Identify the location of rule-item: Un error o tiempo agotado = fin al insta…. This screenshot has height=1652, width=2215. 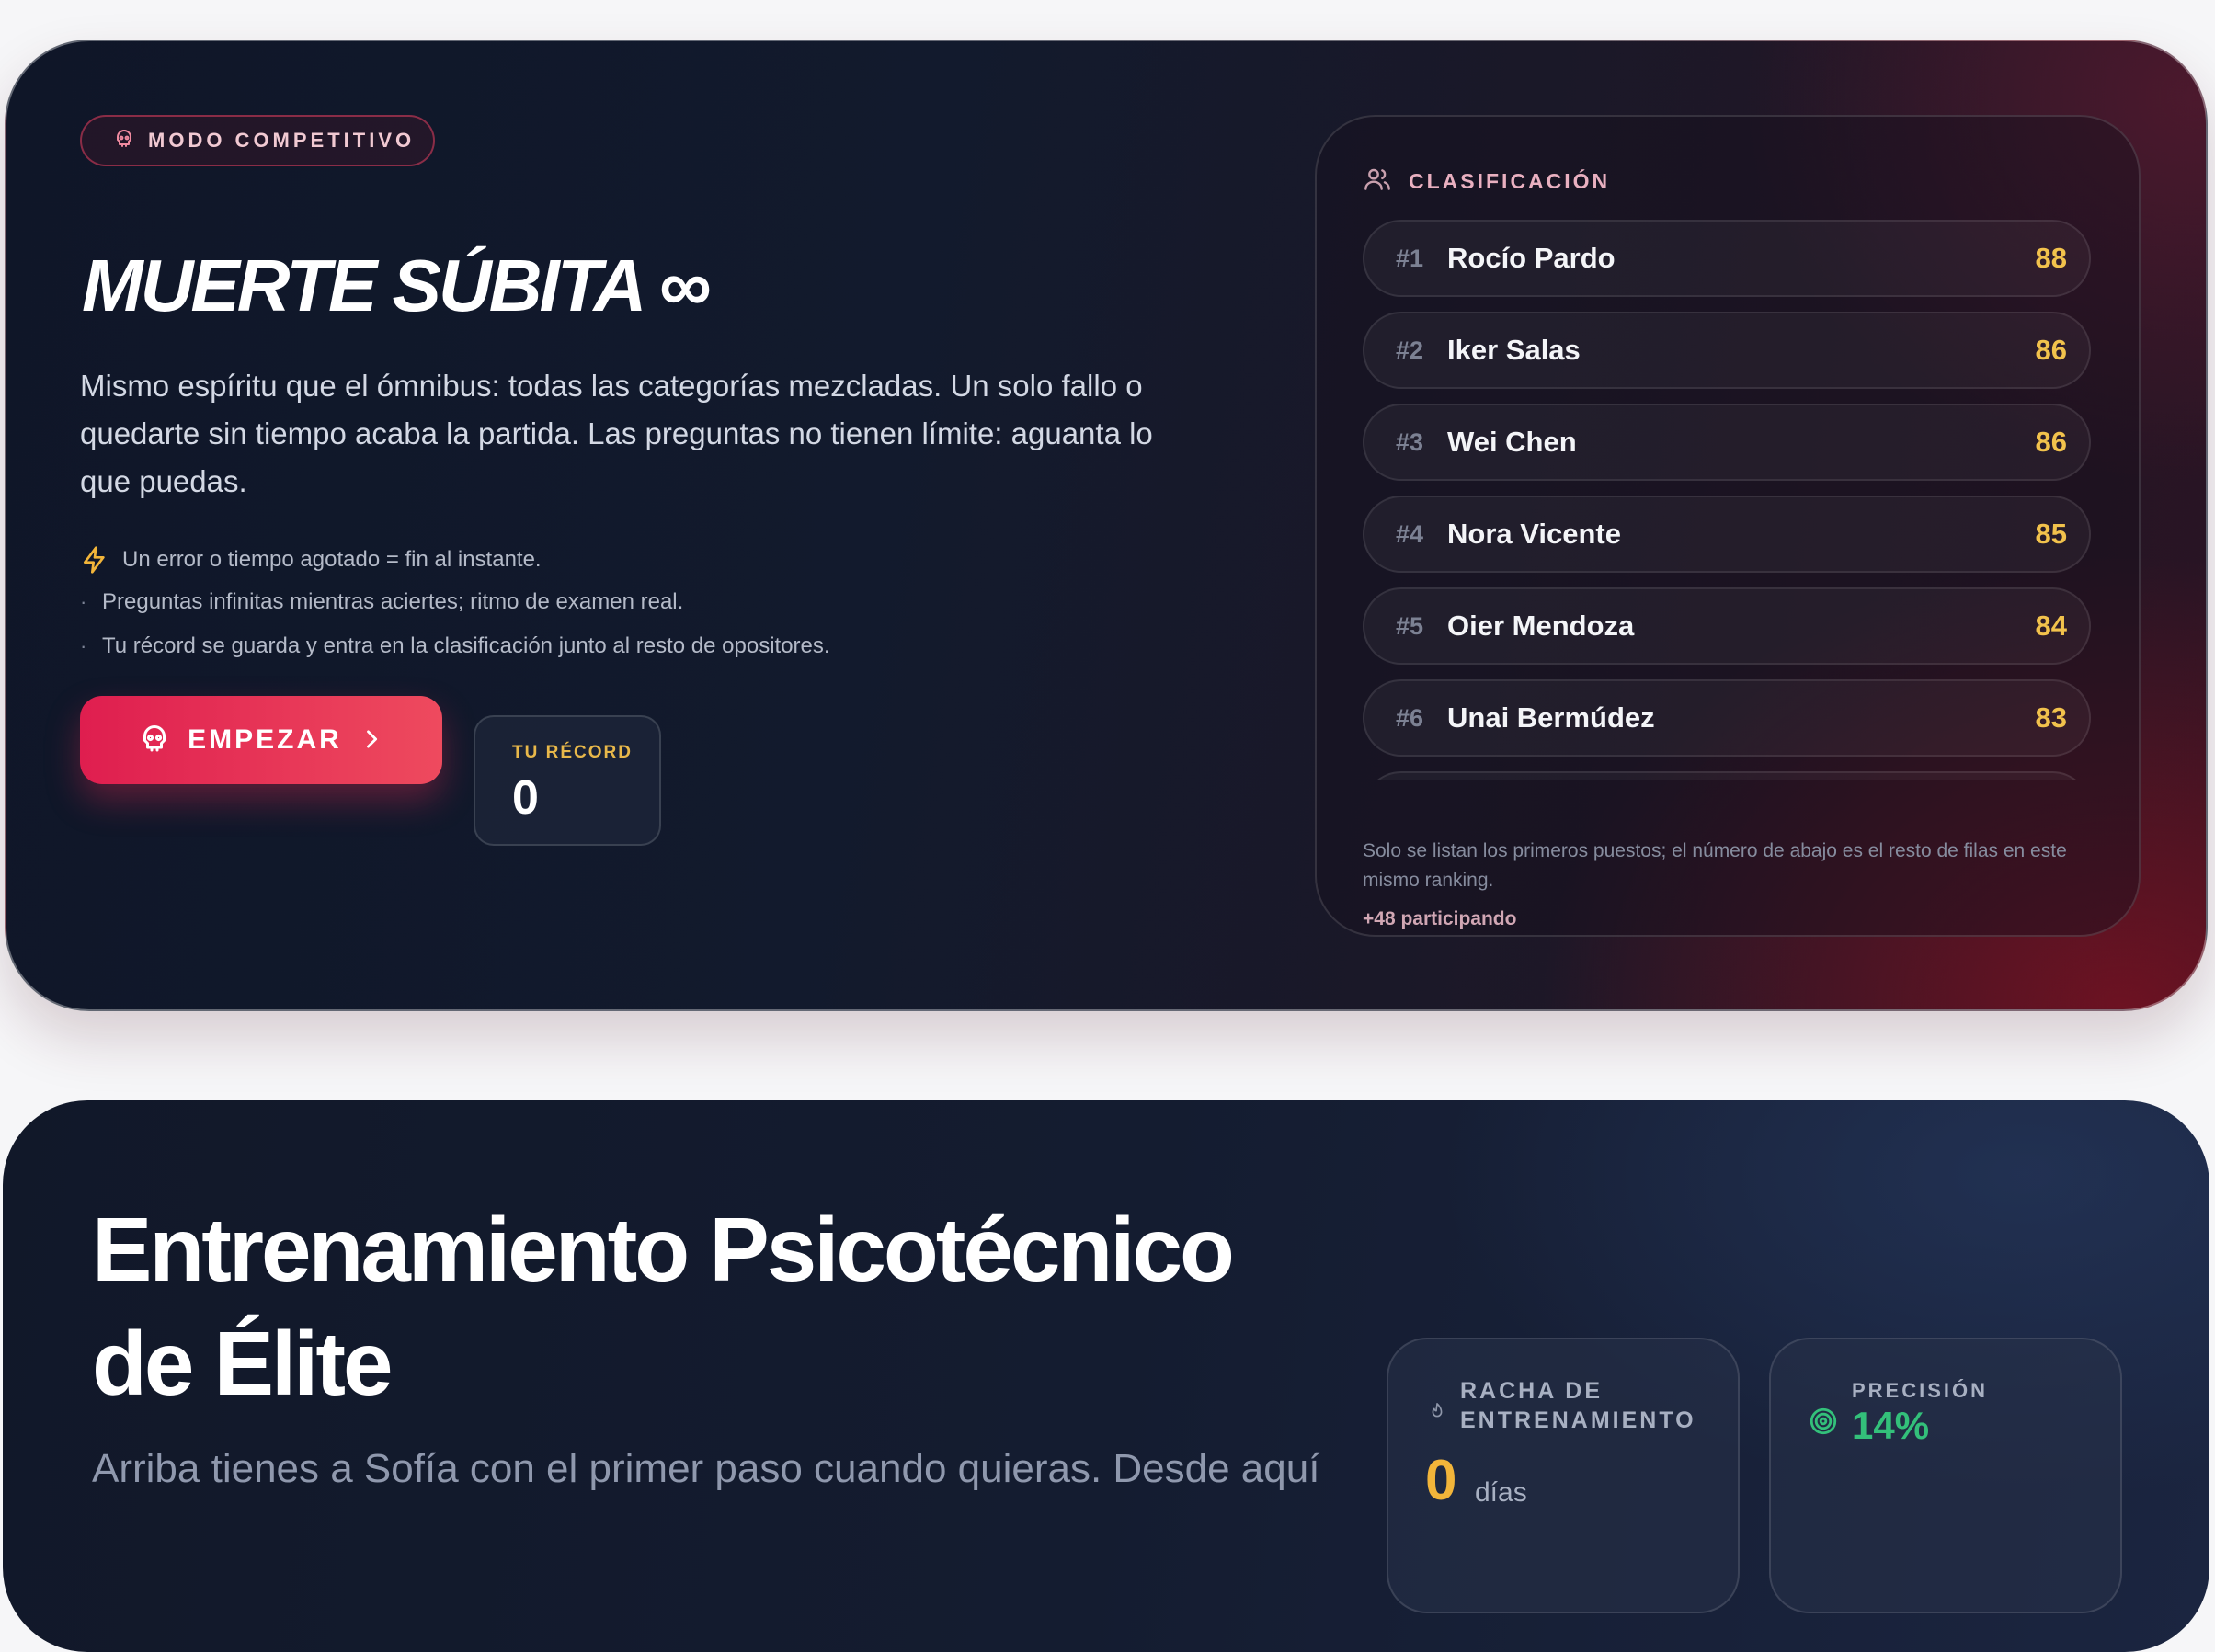
(311, 560).